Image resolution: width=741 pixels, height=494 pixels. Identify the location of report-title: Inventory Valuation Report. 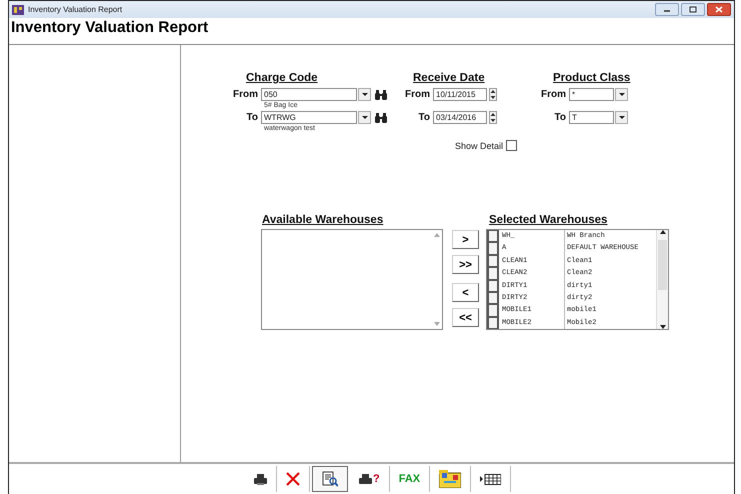
(109, 28).